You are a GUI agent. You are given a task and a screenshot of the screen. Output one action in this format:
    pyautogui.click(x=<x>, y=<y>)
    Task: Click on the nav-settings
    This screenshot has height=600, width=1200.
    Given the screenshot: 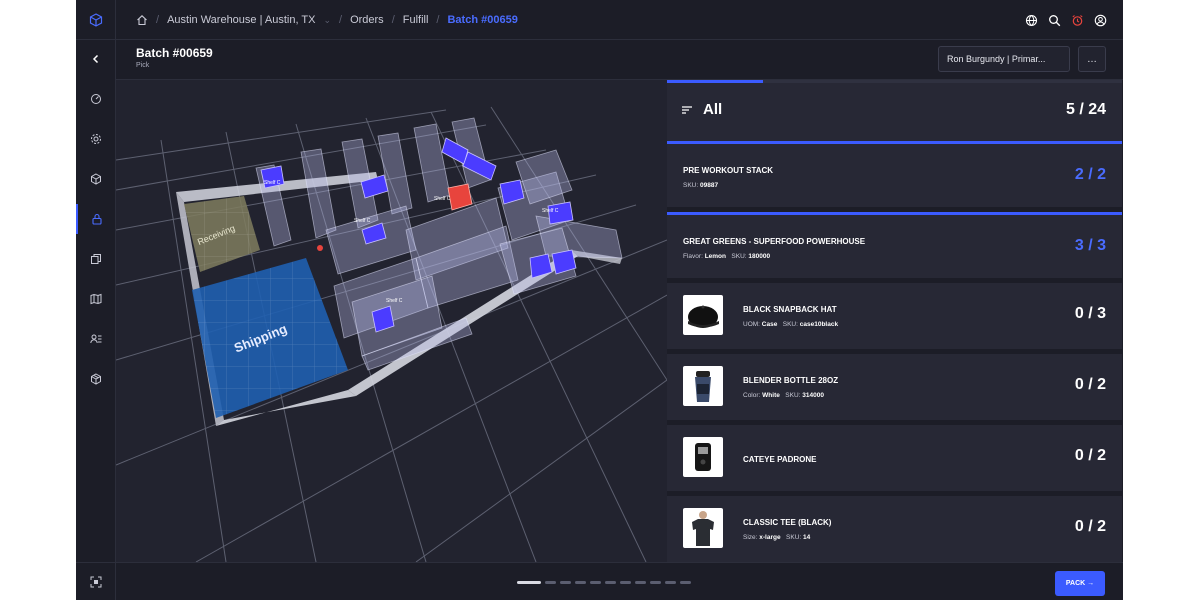 What is the action you would take?
    pyautogui.click(x=96, y=139)
    